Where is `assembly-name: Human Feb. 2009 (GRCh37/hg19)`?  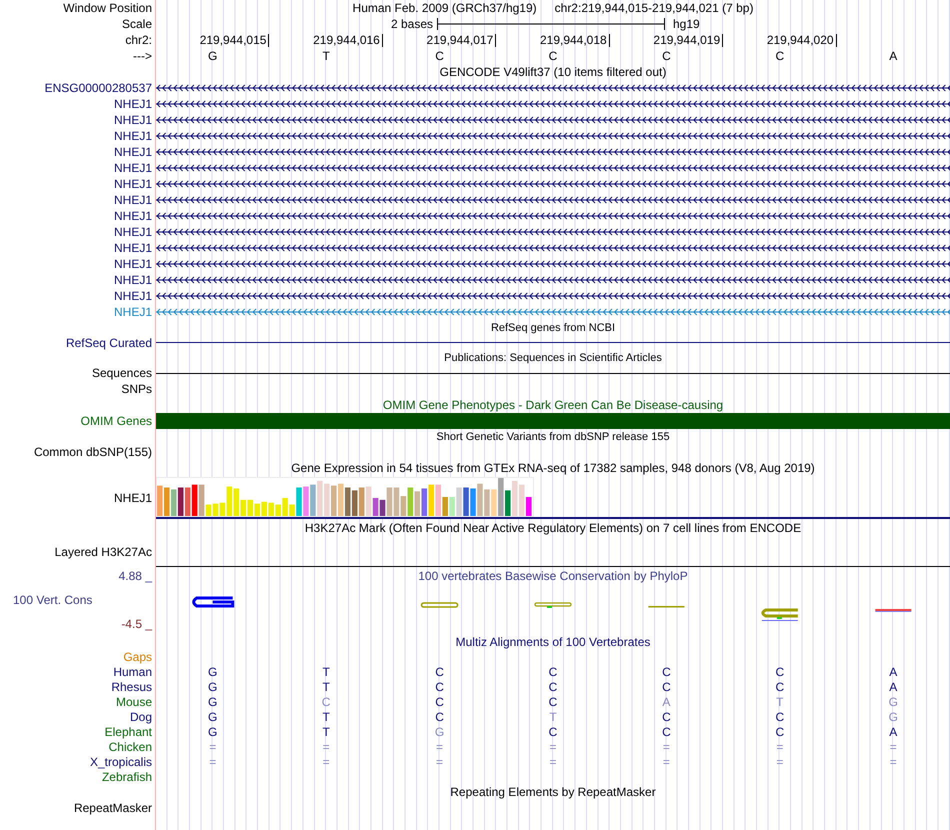 assembly-name: Human Feb. 2009 (GRCh37/hg19) is located at coordinates (444, 8).